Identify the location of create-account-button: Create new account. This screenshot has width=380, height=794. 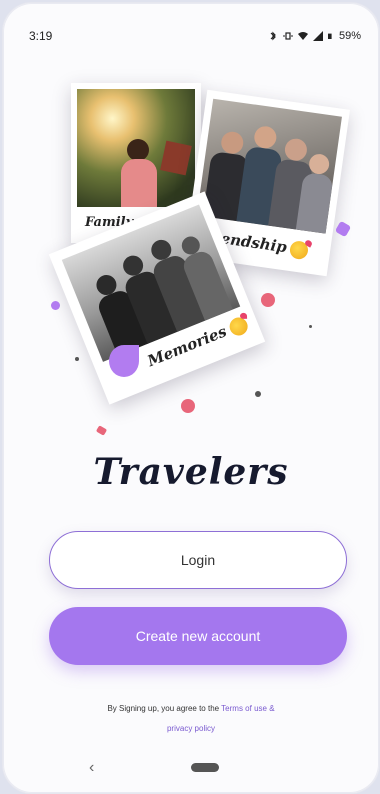
(198, 636).